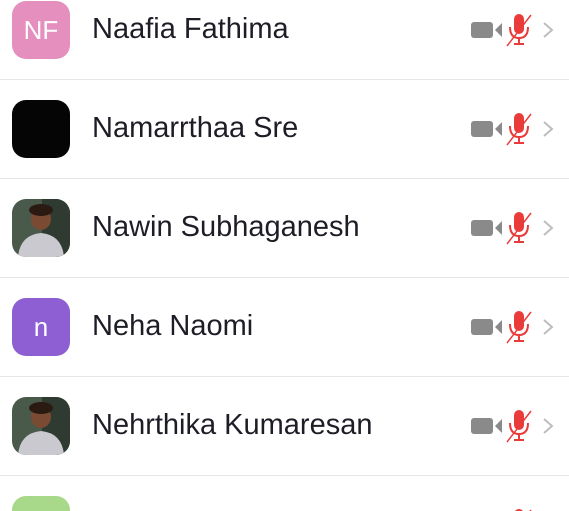 Image resolution: width=569 pixels, height=511 pixels. What do you see at coordinates (41, 327) in the screenshot?
I see `avatar-initials: n` at bounding box center [41, 327].